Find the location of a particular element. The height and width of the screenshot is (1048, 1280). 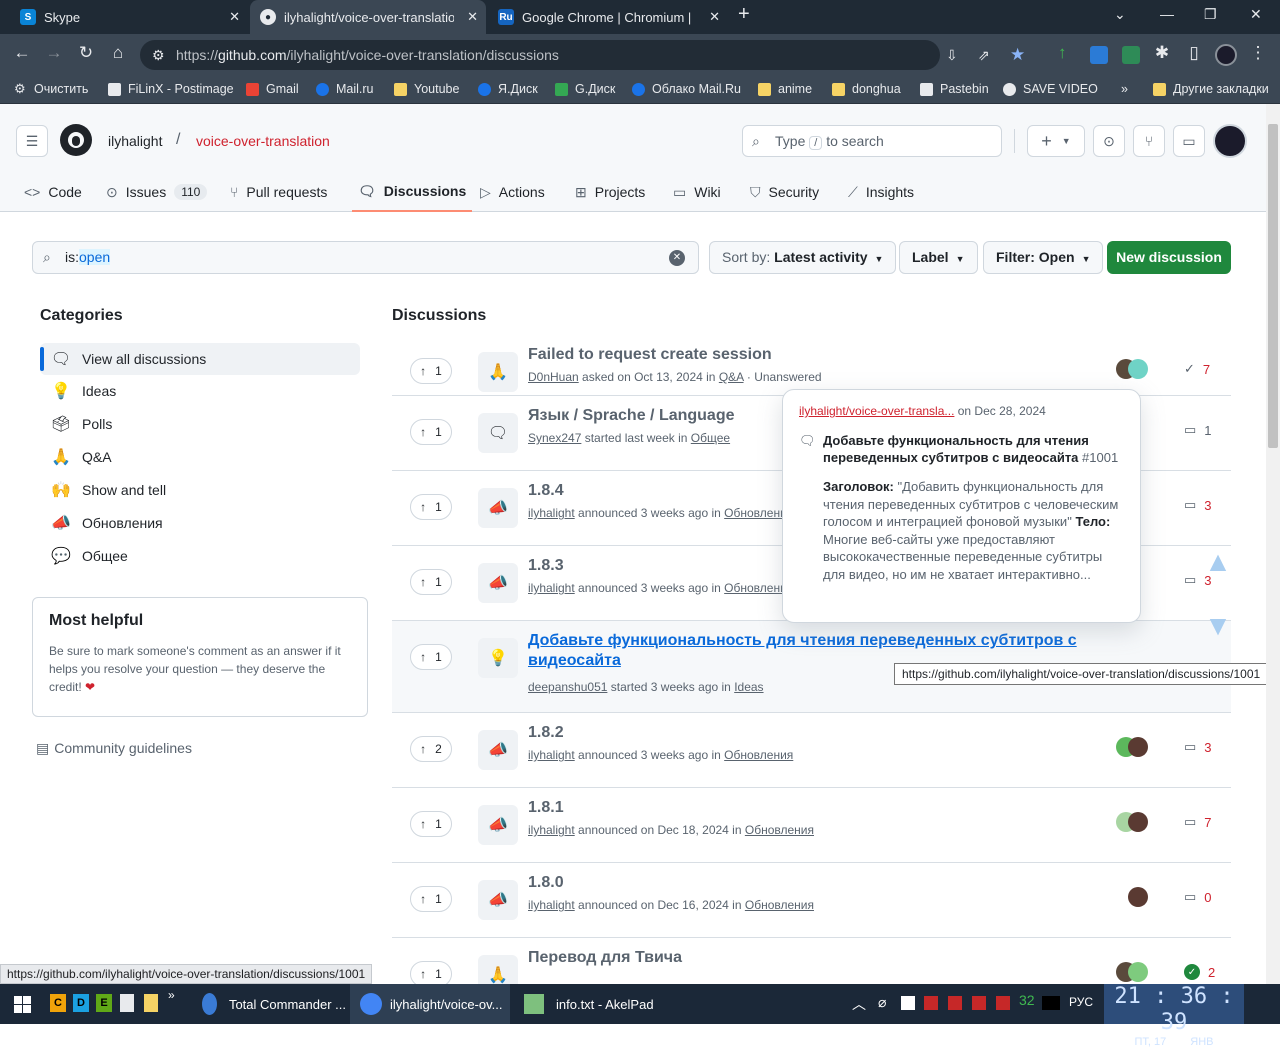

issues-icon: ⊙ is located at coordinates (1109, 141).